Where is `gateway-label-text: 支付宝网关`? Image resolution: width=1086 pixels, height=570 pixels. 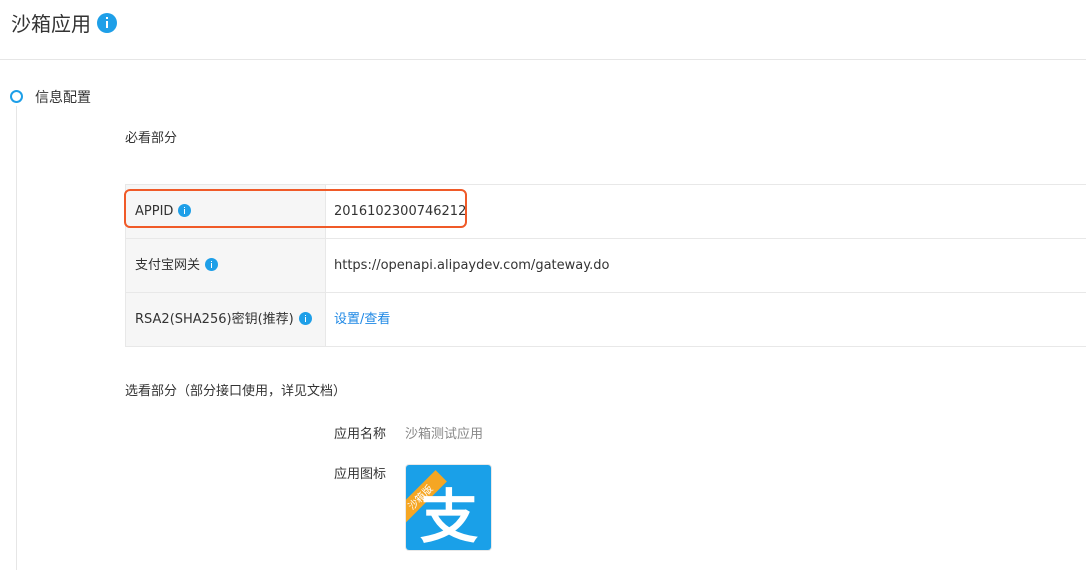
gateway-label-text: 支付宝网关 is located at coordinates (168, 265).